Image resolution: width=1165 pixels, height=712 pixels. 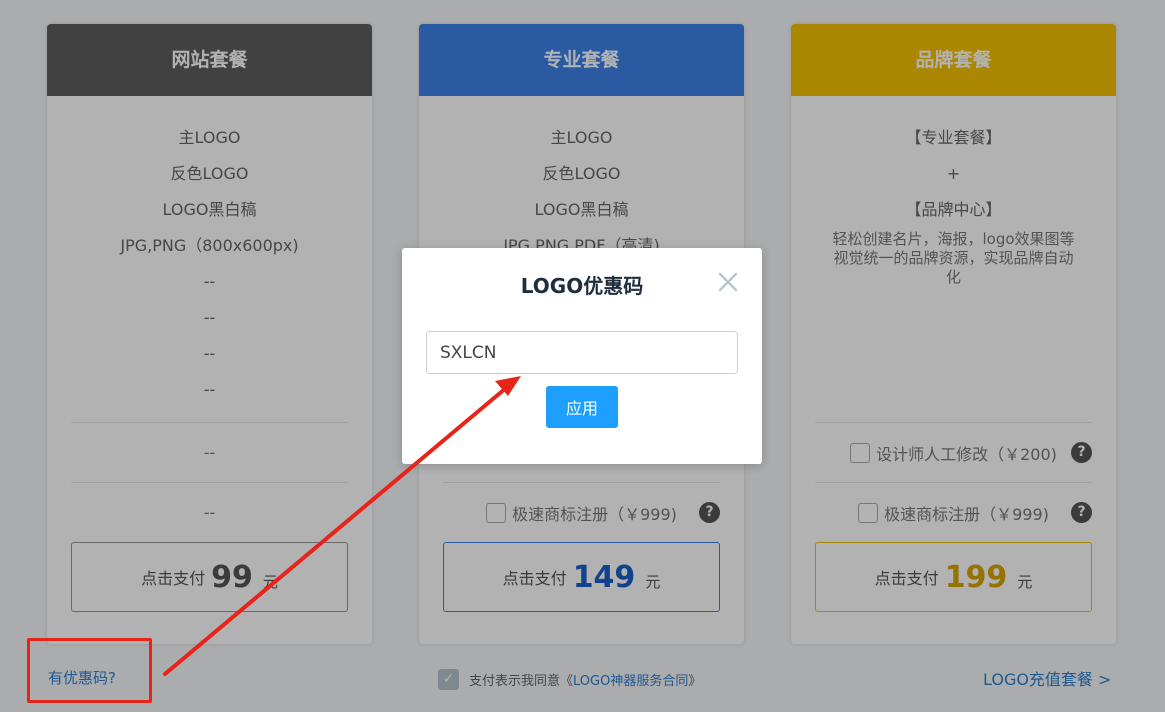 What do you see at coordinates (342, 526) in the screenshot?
I see `annotation-arrow` at bounding box center [342, 526].